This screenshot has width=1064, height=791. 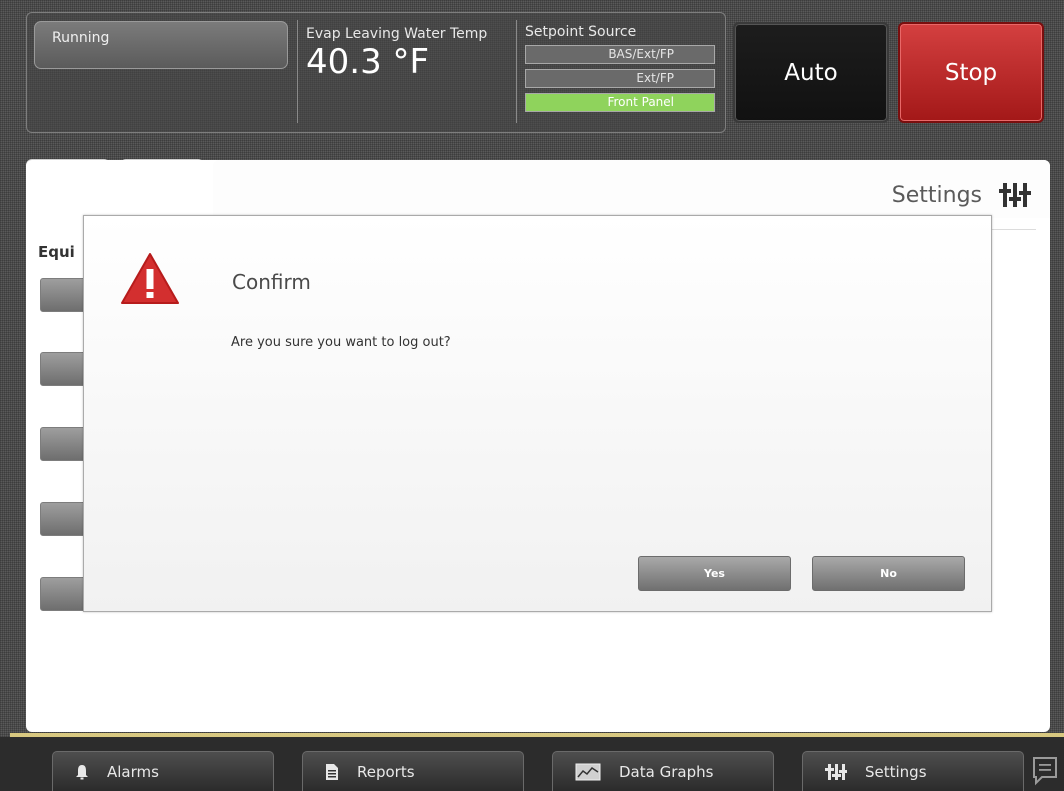 I want to click on auto-button: Auto, so click(x=811, y=72).